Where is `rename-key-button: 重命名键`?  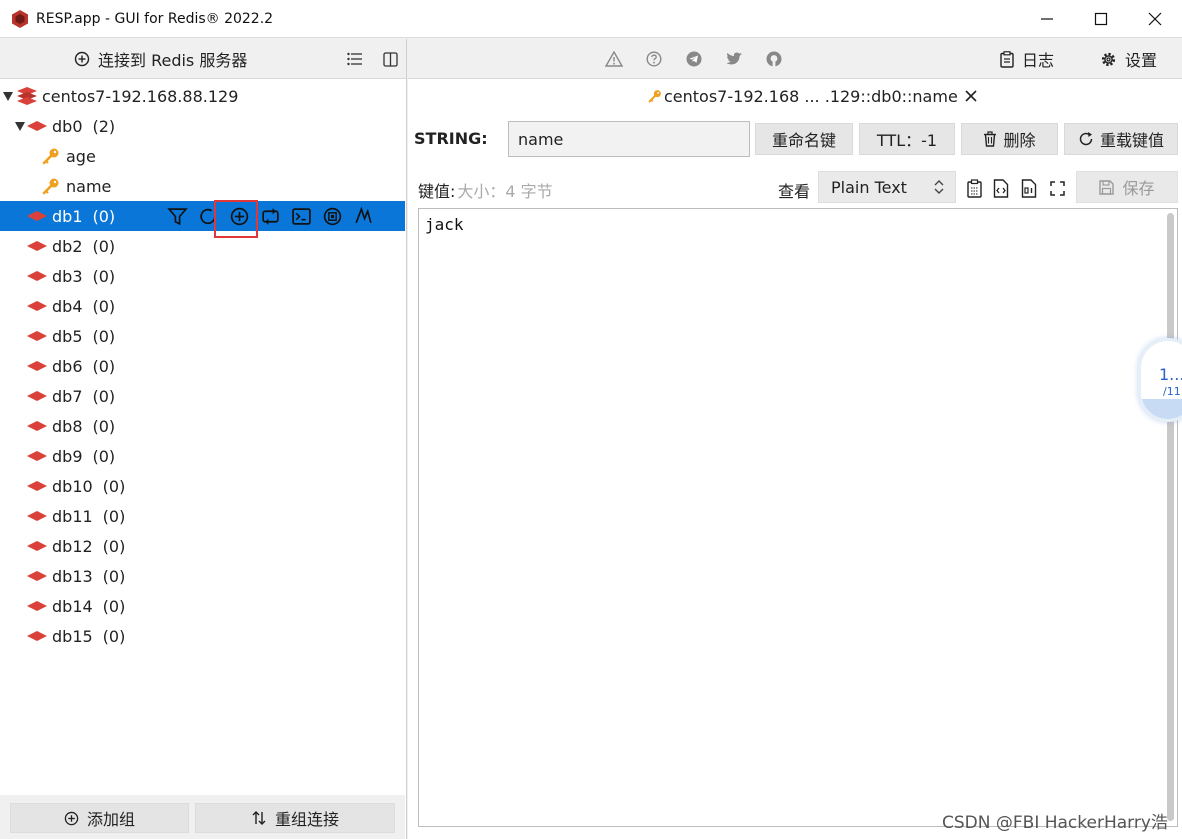
rename-key-button: 重命名键 is located at coordinates (804, 139).